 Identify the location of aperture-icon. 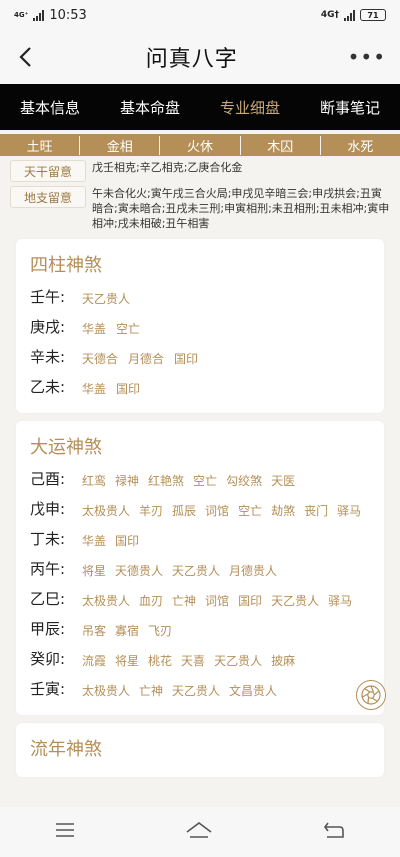
(371, 695).